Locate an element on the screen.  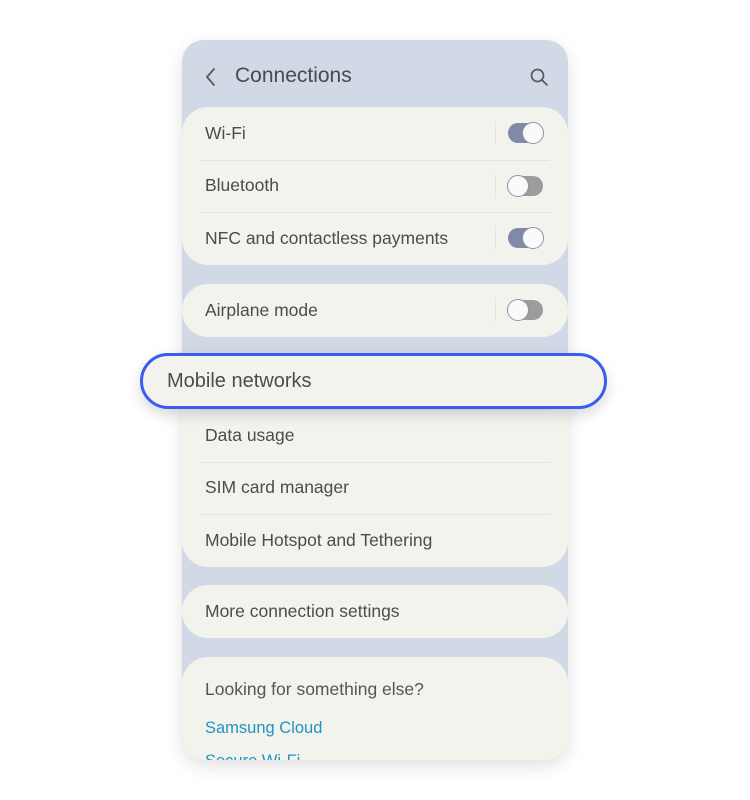
secure-wifi-link: Secure Wi-Fi is located at coordinates (386, 756).